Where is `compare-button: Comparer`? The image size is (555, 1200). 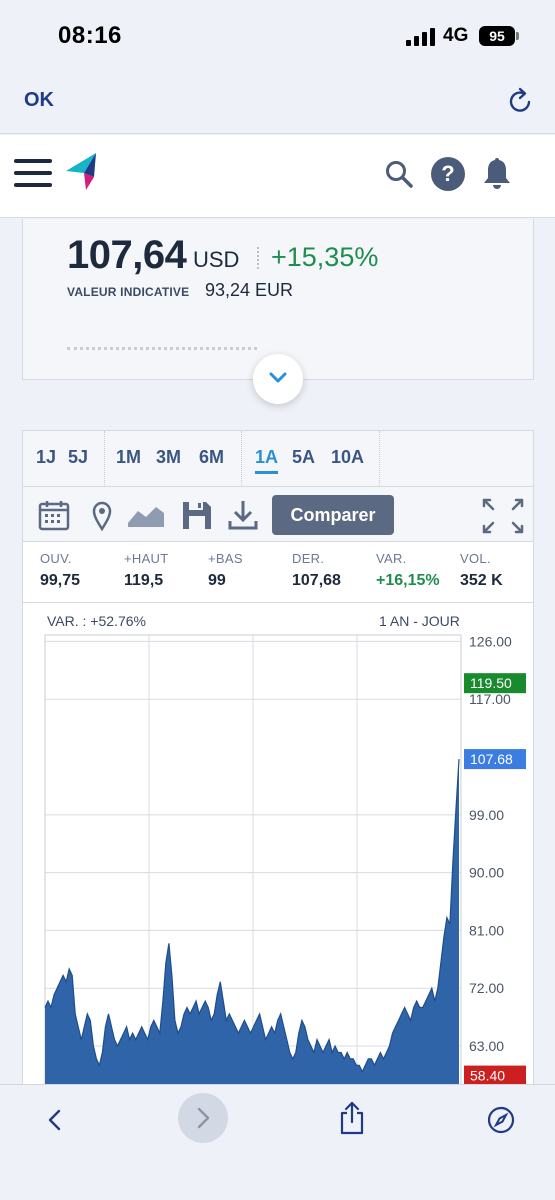 compare-button: Comparer is located at coordinates (333, 515).